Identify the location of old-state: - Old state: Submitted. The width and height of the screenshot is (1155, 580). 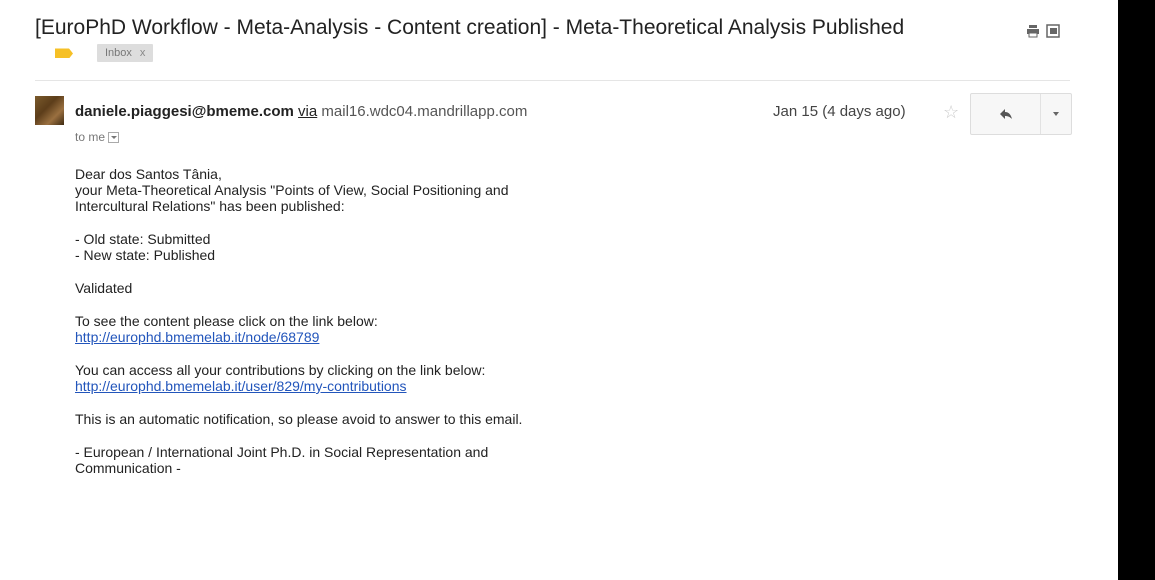
(143, 239).